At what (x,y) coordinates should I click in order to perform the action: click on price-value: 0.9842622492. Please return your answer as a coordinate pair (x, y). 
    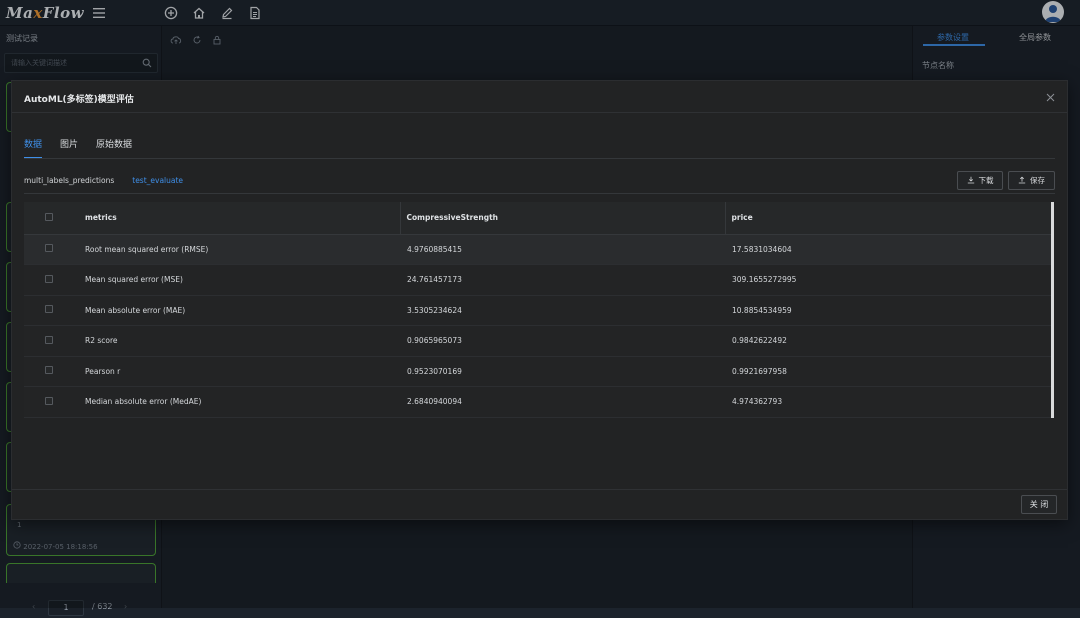
    Looking at the image, I should click on (888, 341).